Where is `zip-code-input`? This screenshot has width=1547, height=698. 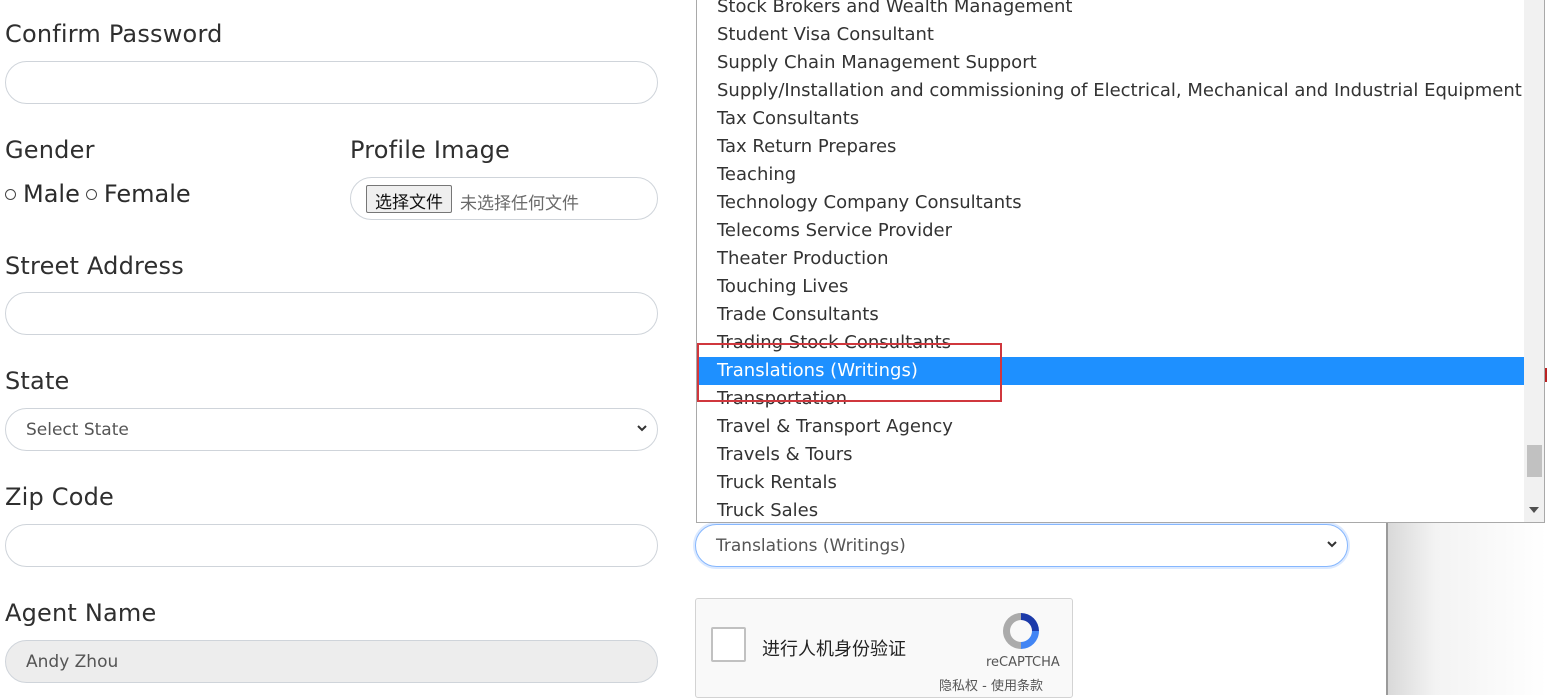 zip-code-input is located at coordinates (331, 545).